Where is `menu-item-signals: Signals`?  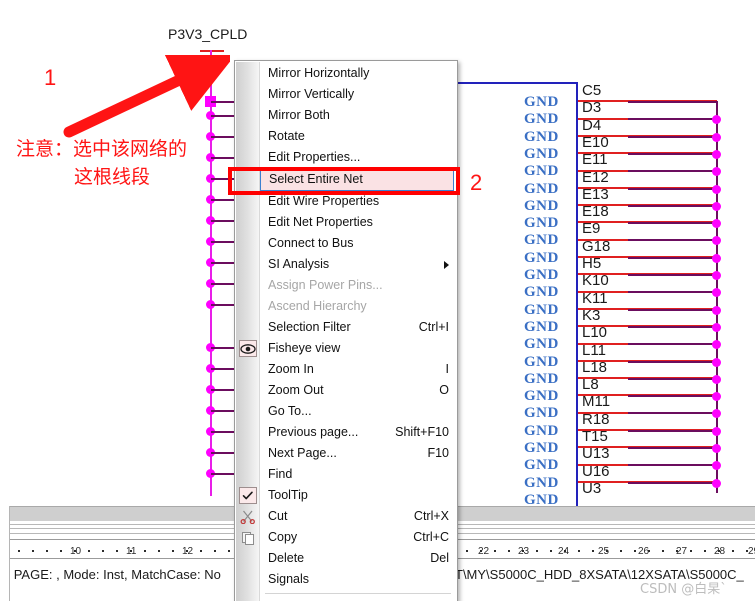 menu-item-signals: Signals is located at coordinates (346, 579).